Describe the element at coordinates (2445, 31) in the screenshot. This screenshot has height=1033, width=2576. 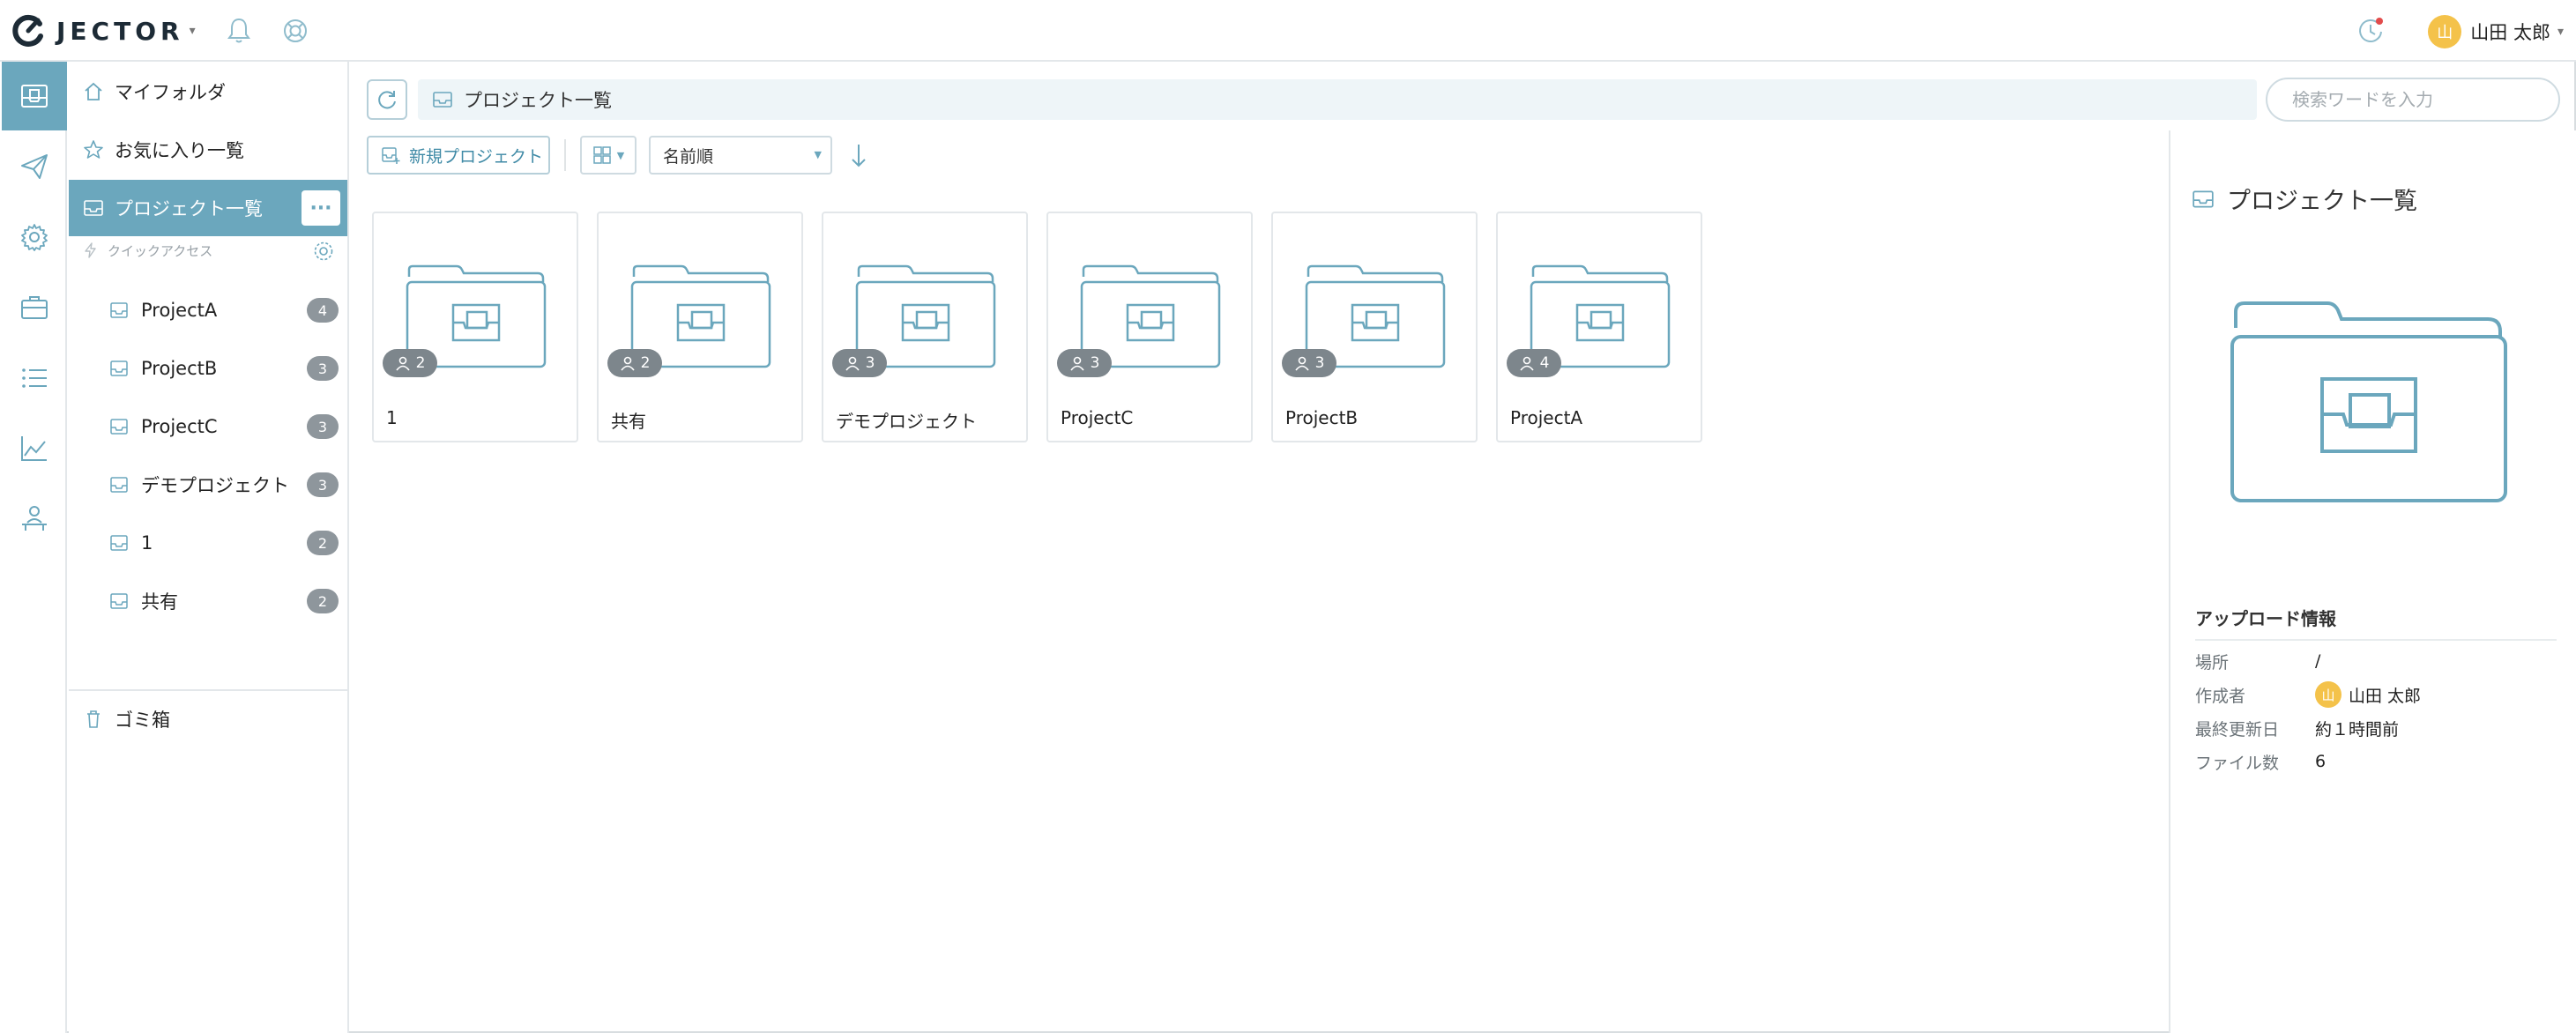
I see `avatar: 山` at that location.